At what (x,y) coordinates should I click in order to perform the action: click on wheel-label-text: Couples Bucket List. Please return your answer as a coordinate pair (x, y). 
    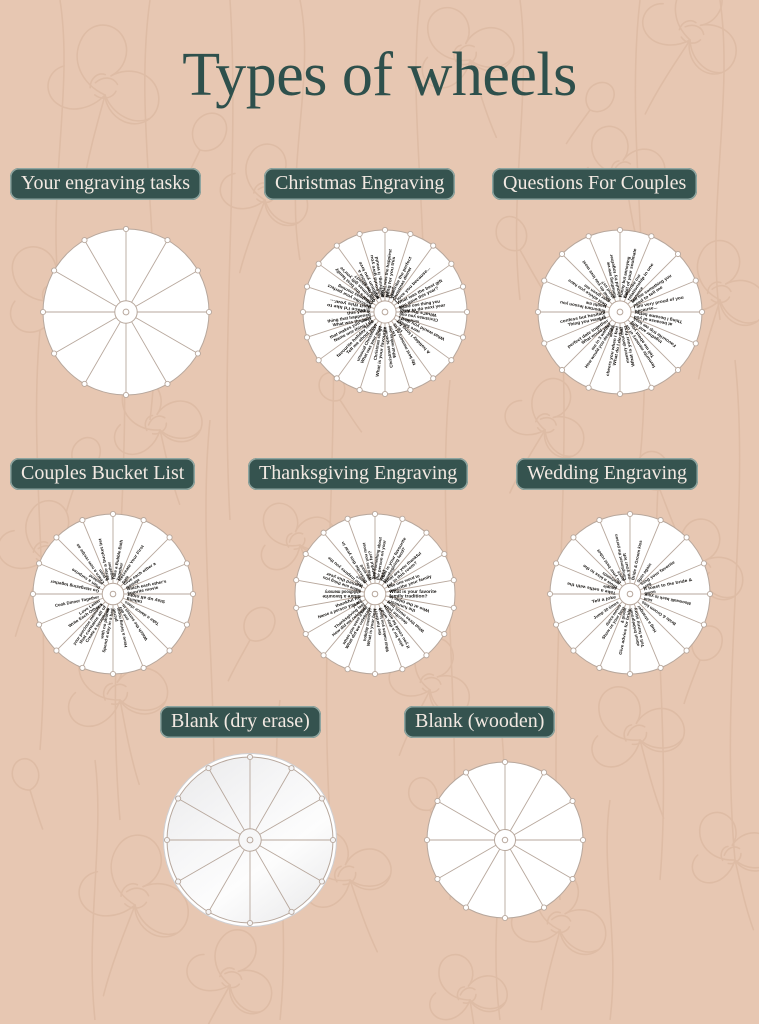
    Looking at the image, I should click on (103, 474).